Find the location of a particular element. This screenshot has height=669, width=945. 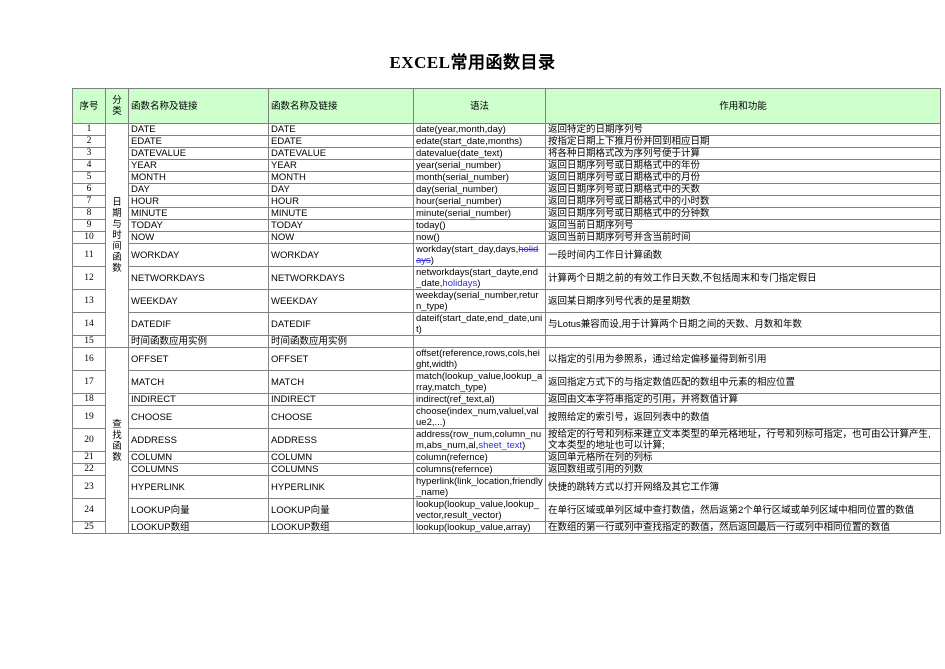

function-link-cell-2: OFFSET is located at coordinates (341, 359).